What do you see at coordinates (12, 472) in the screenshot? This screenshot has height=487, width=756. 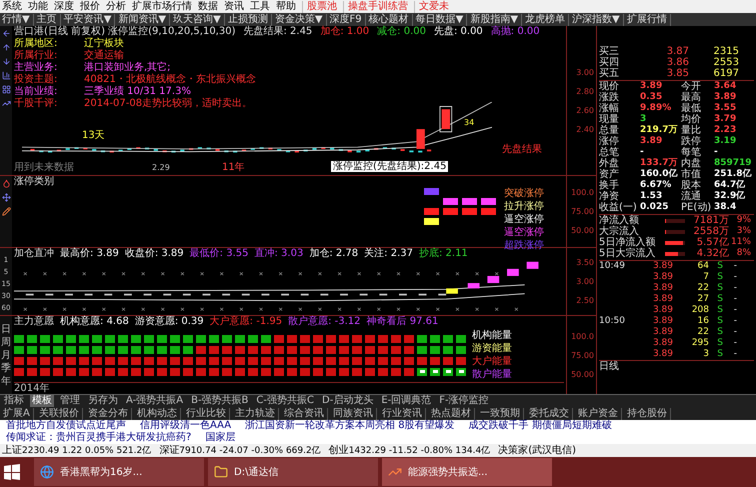 I see `windows-logo-icon` at bounding box center [12, 472].